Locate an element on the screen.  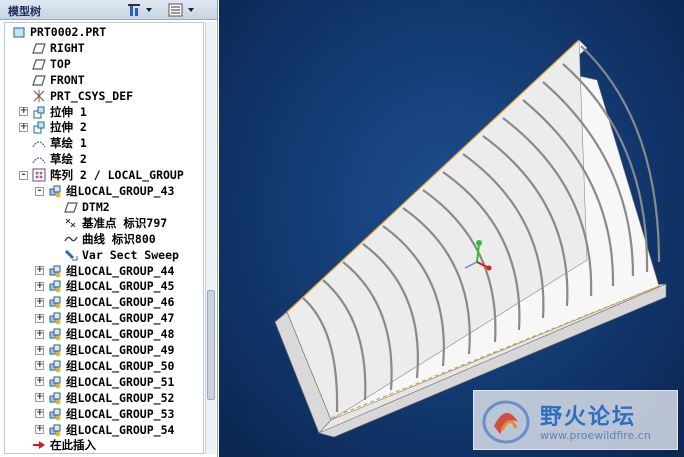
tree-show-button is located at coordinates (184, 9).